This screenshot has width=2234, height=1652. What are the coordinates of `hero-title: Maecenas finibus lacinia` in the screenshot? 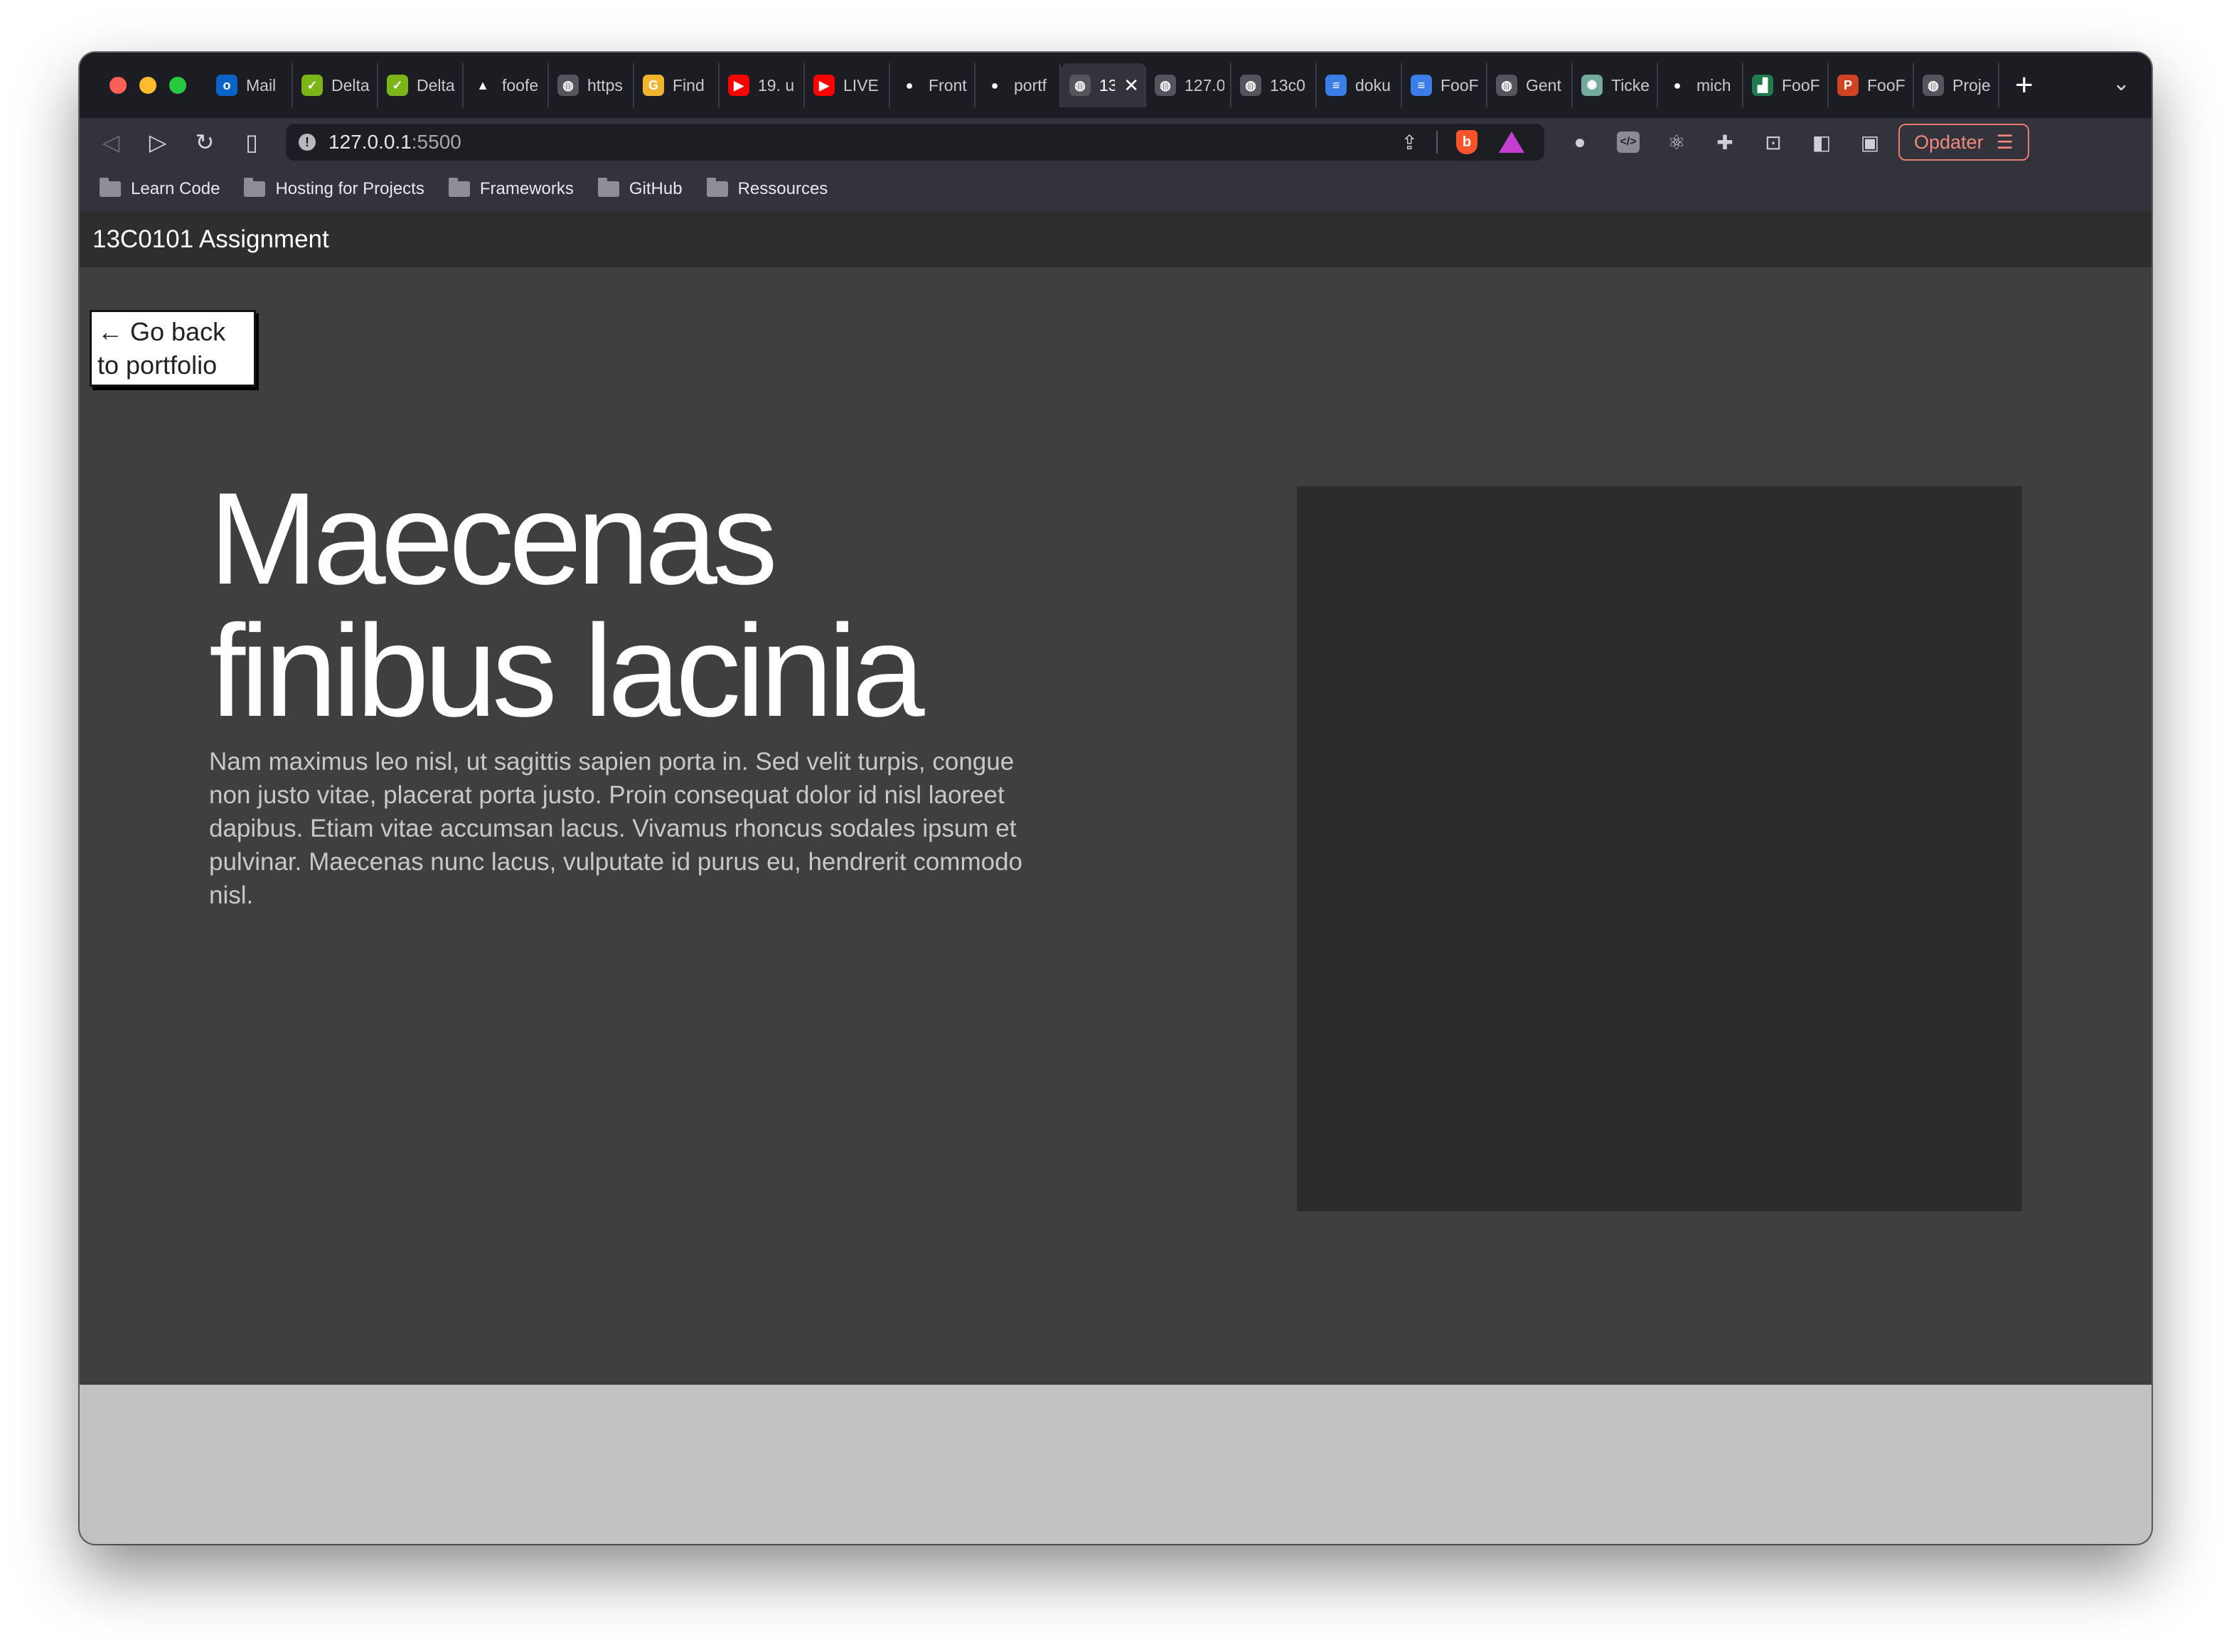 It's located at (567, 604).